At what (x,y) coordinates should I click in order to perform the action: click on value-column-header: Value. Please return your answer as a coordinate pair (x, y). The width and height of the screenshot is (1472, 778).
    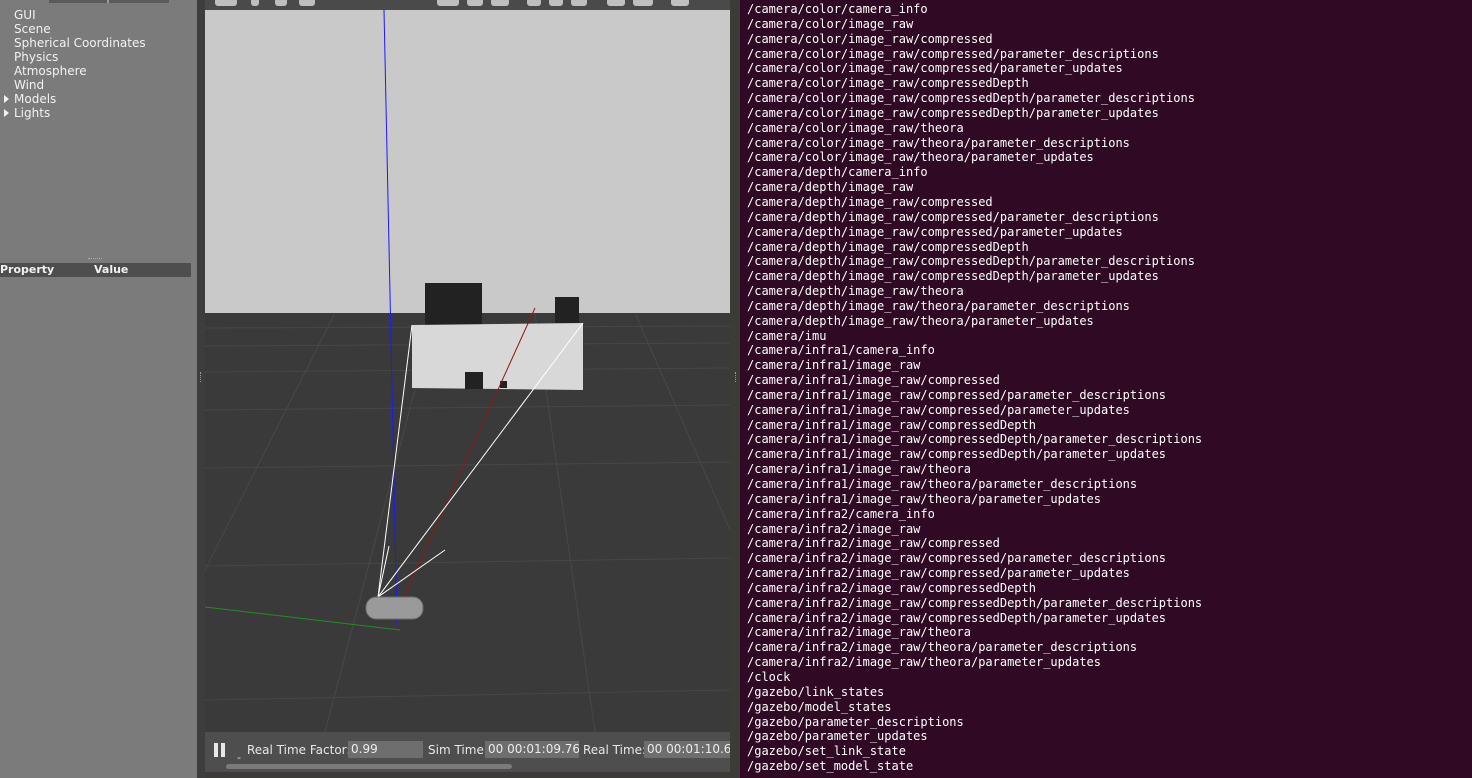
    Looking at the image, I should click on (111, 269).